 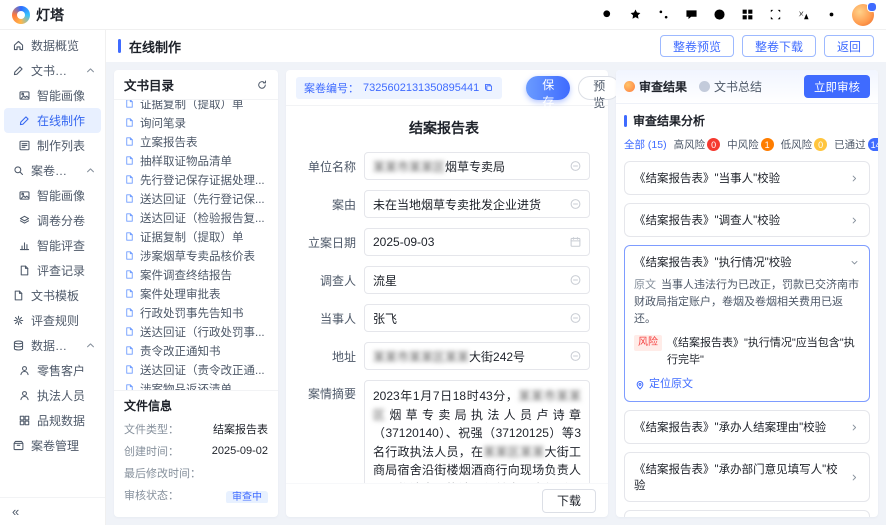 I want to click on doc-item: 行政处罚事先告知书, so click(x=196, y=312).